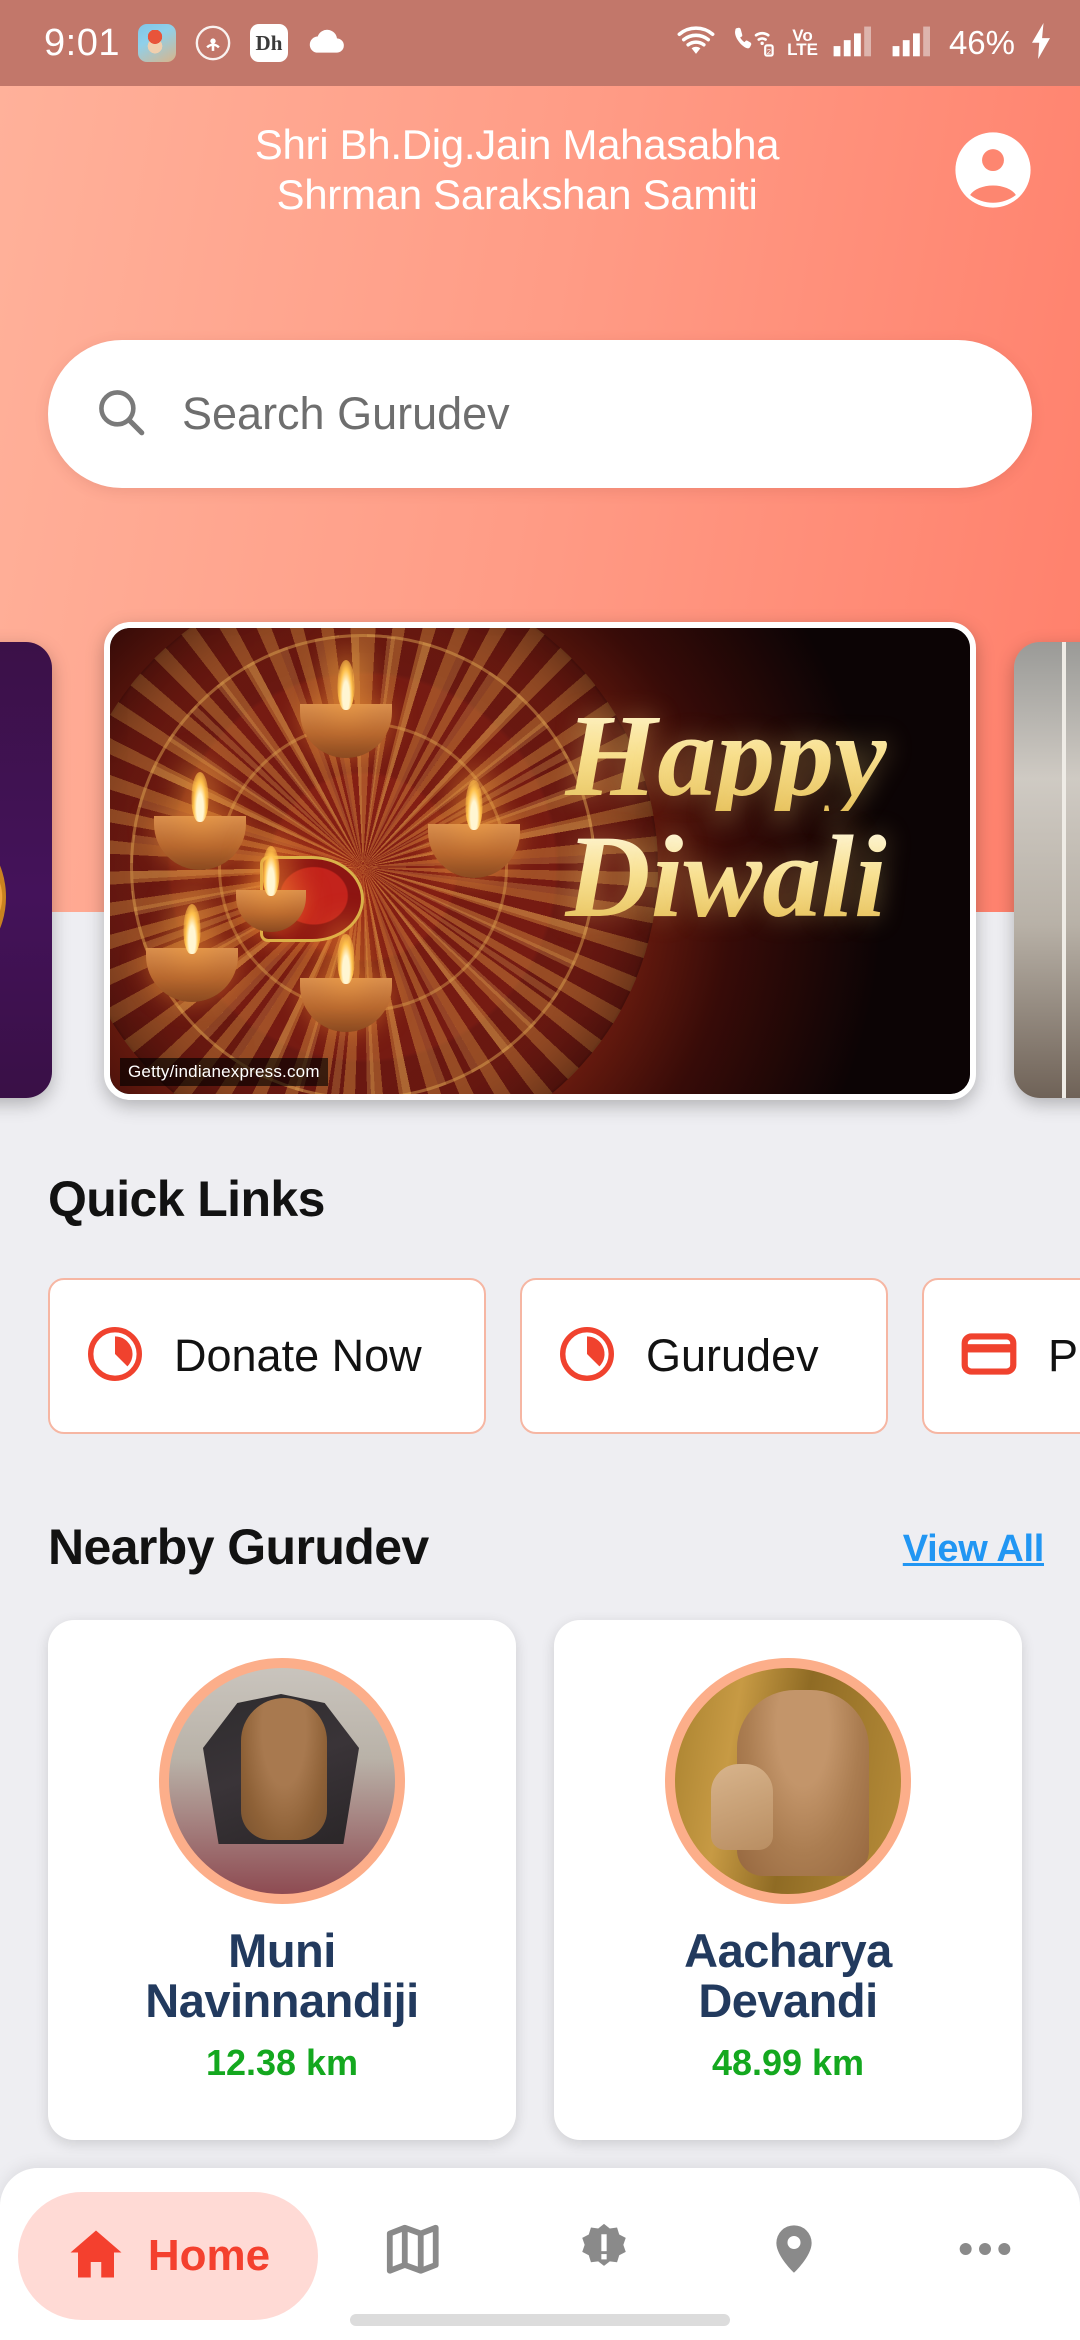 The image size is (1080, 2340). I want to click on banner-headline-line1: Happy, so click(726, 756).